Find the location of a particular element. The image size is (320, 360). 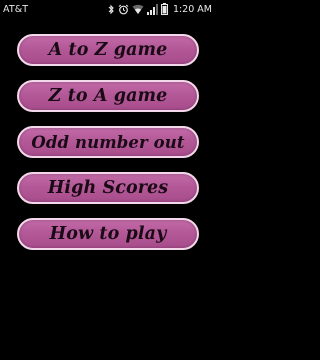

odd-number-out-button: Odd number out is located at coordinates (108, 142).